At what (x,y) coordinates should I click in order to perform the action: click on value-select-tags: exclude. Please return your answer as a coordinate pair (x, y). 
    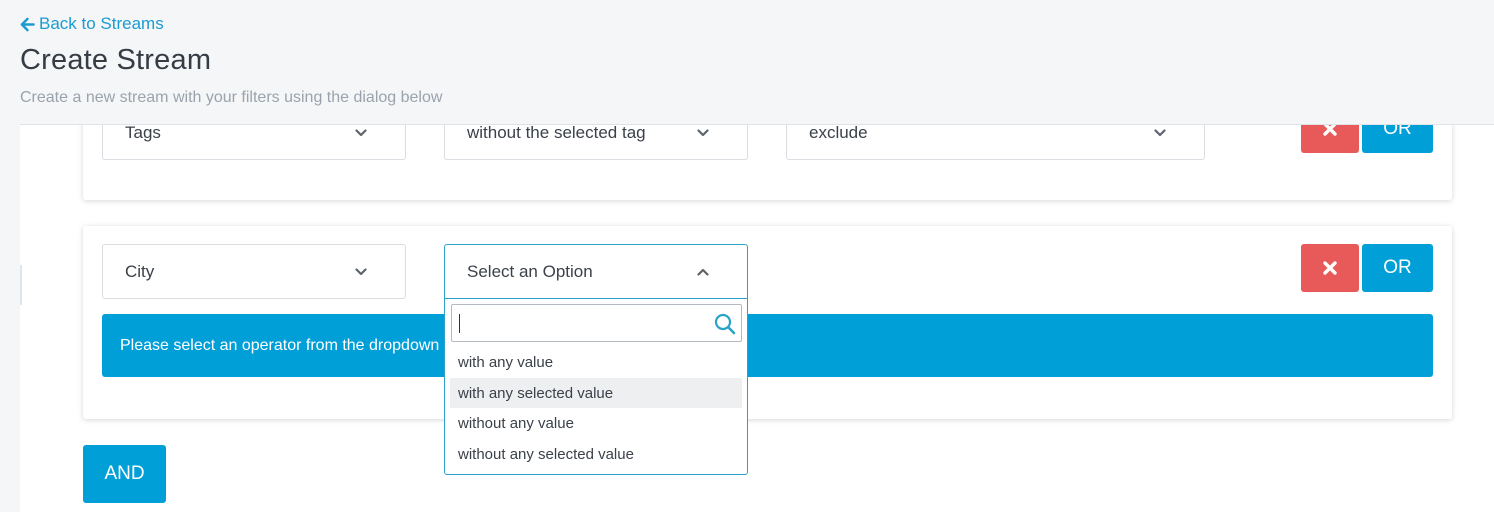
    Looking at the image, I should click on (995, 142).